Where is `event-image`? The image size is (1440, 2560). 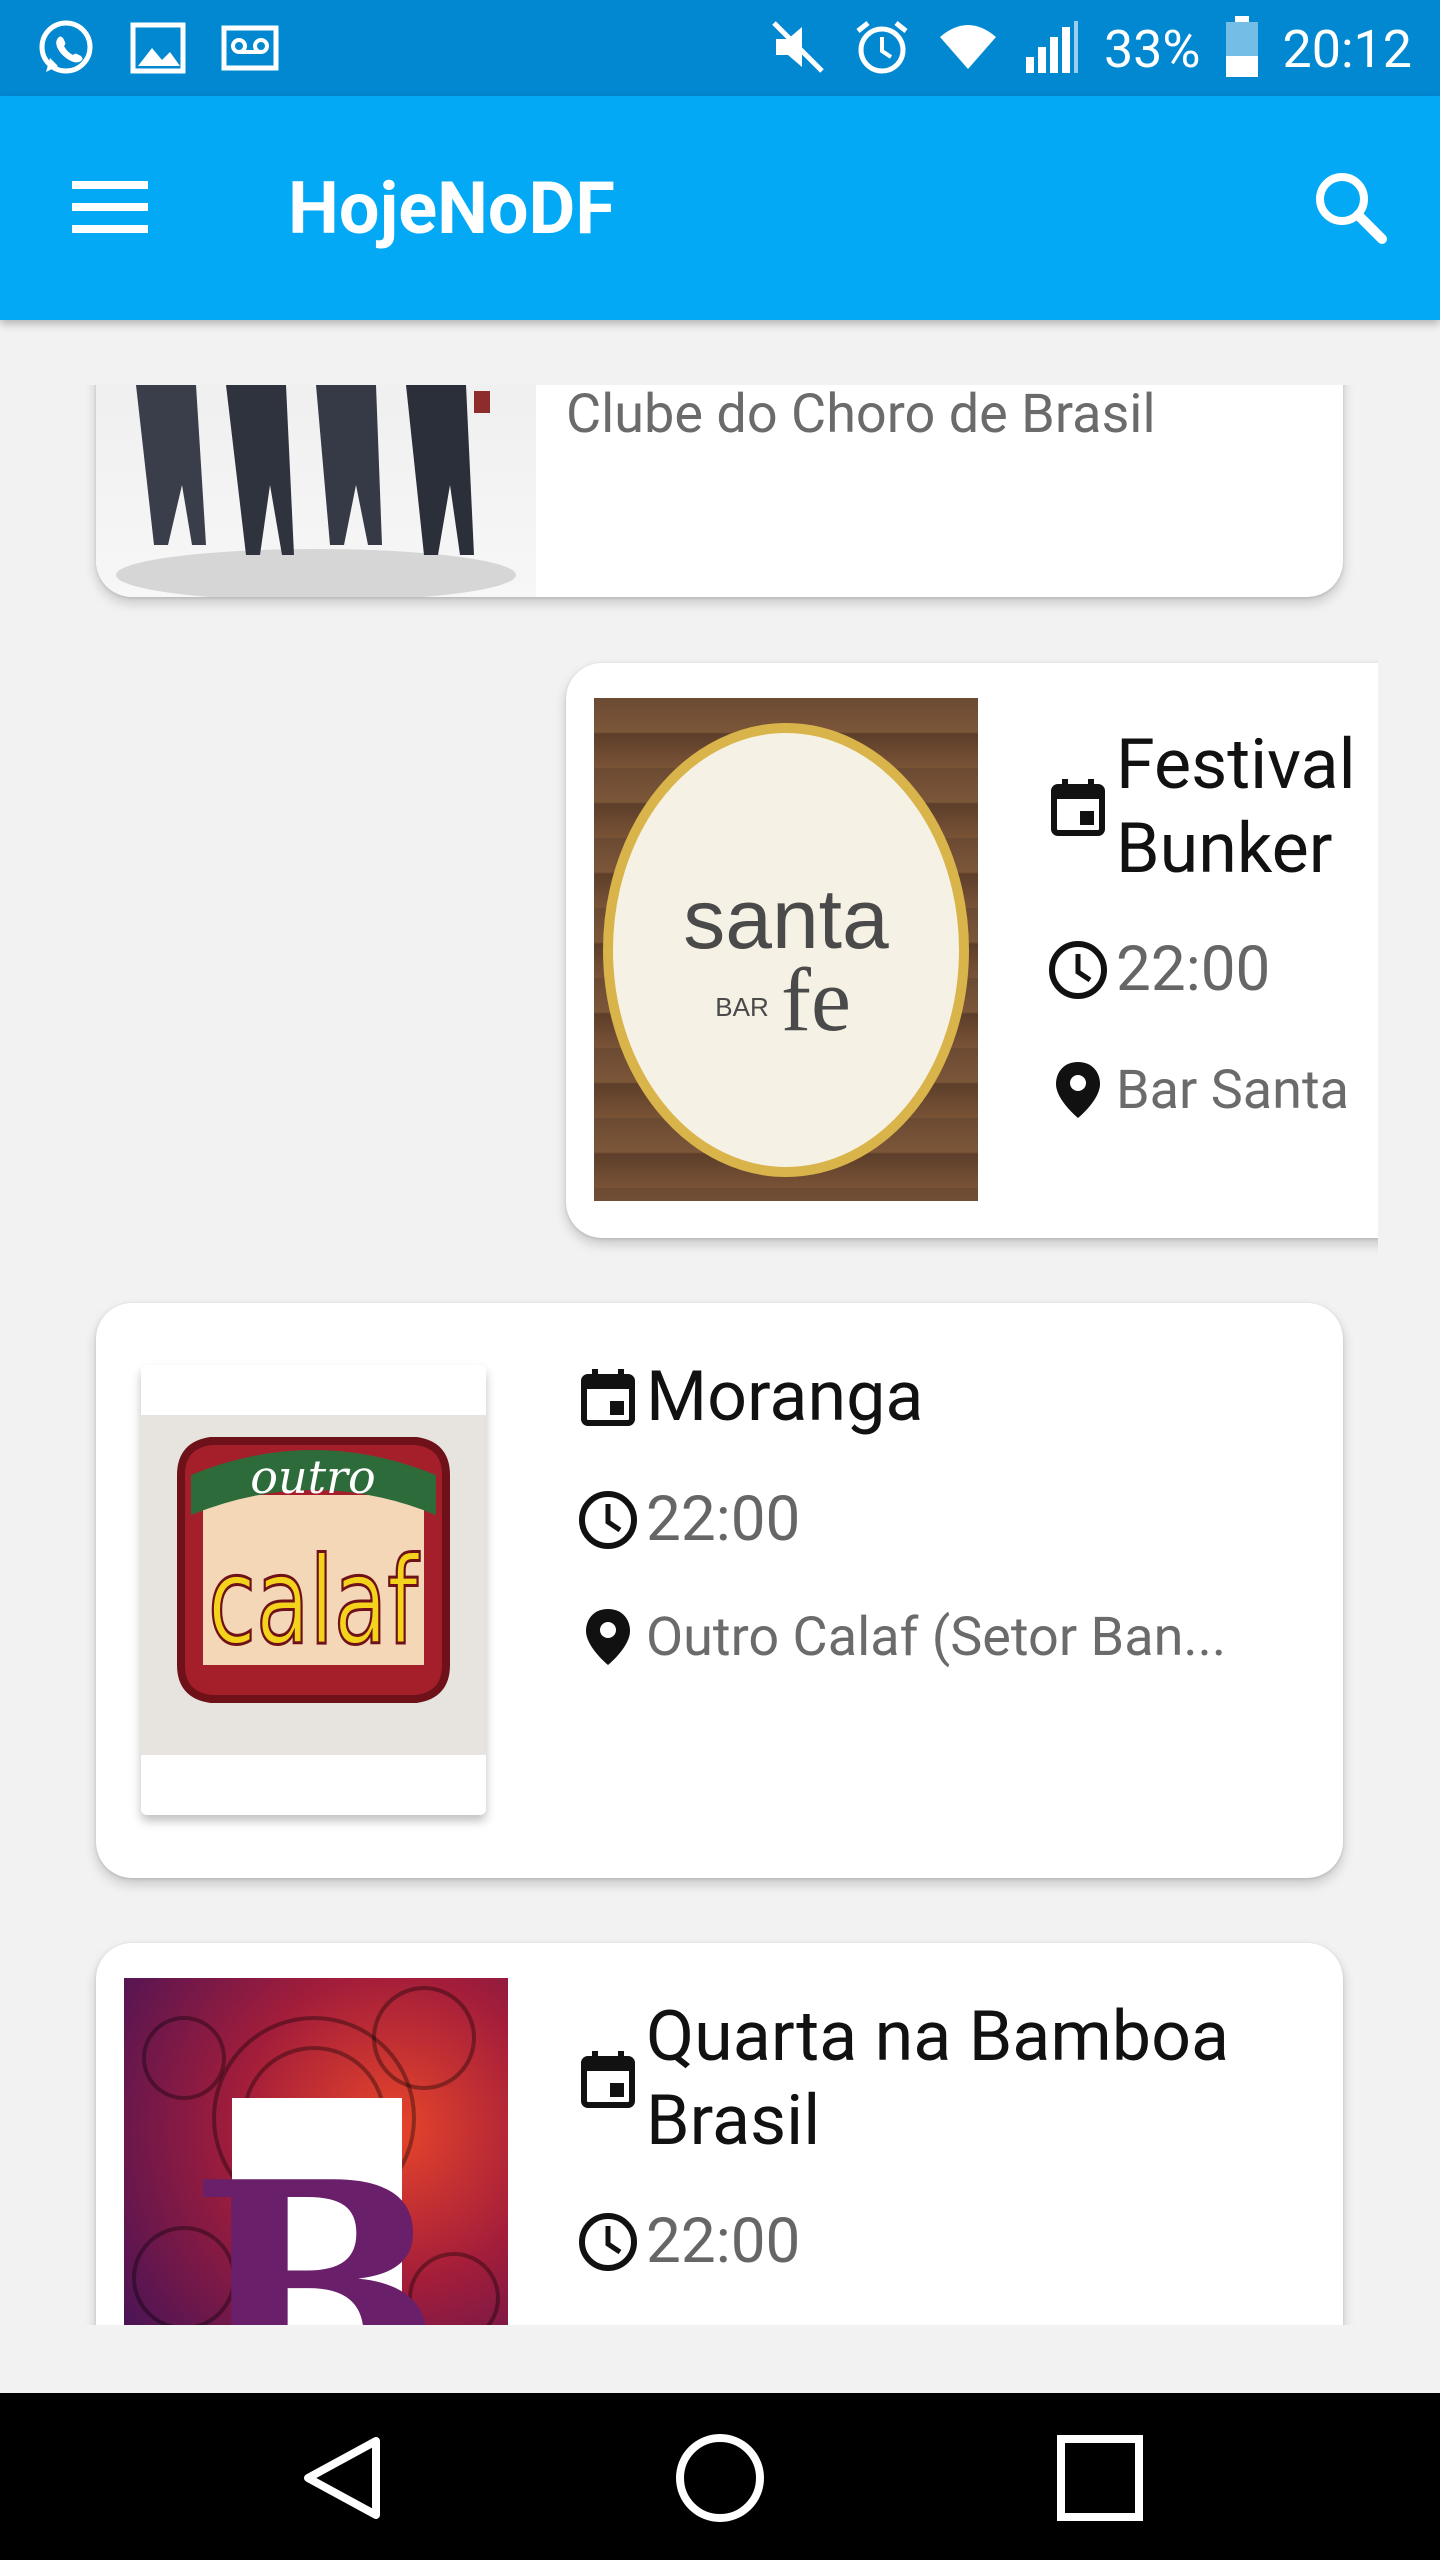 event-image is located at coordinates (316, 491).